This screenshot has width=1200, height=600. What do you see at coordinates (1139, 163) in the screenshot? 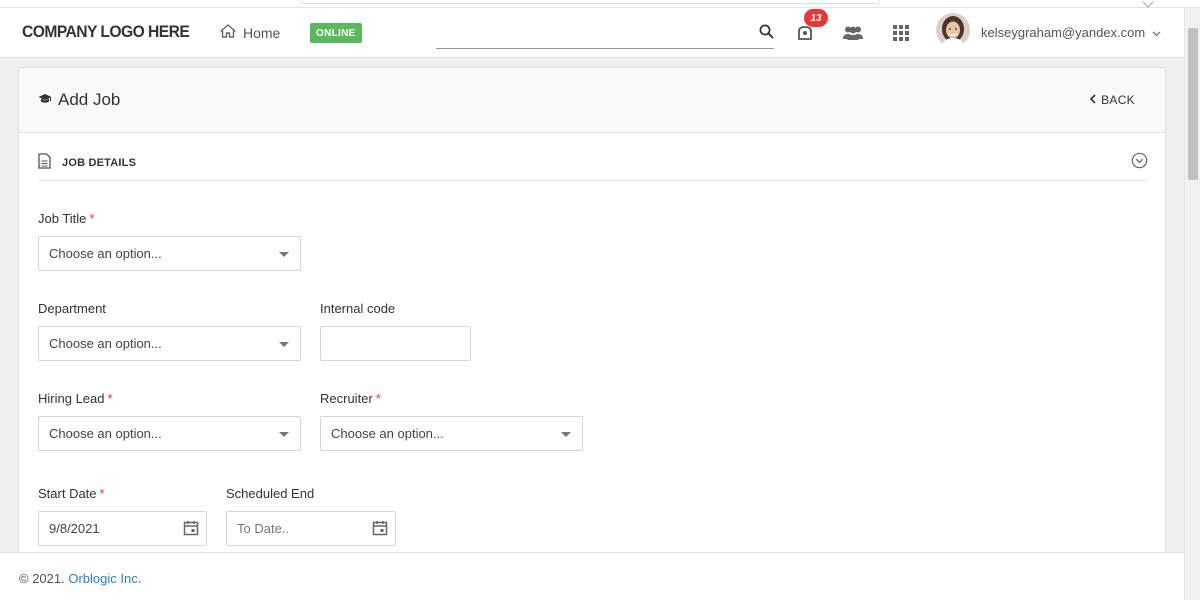
I see `collapse-chevron-icon` at bounding box center [1139, 163].